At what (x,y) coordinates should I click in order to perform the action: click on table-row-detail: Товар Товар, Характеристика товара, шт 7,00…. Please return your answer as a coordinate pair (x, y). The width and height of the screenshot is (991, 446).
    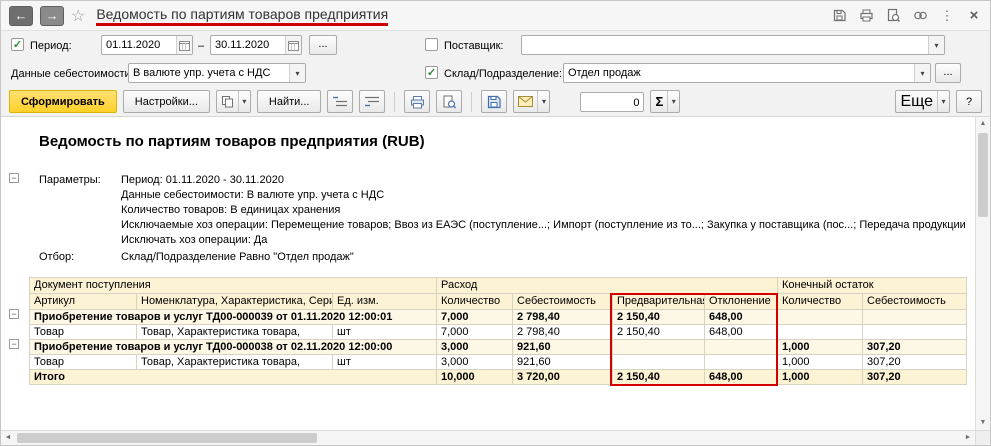
    Looking at the image, I should click on (498, 332).